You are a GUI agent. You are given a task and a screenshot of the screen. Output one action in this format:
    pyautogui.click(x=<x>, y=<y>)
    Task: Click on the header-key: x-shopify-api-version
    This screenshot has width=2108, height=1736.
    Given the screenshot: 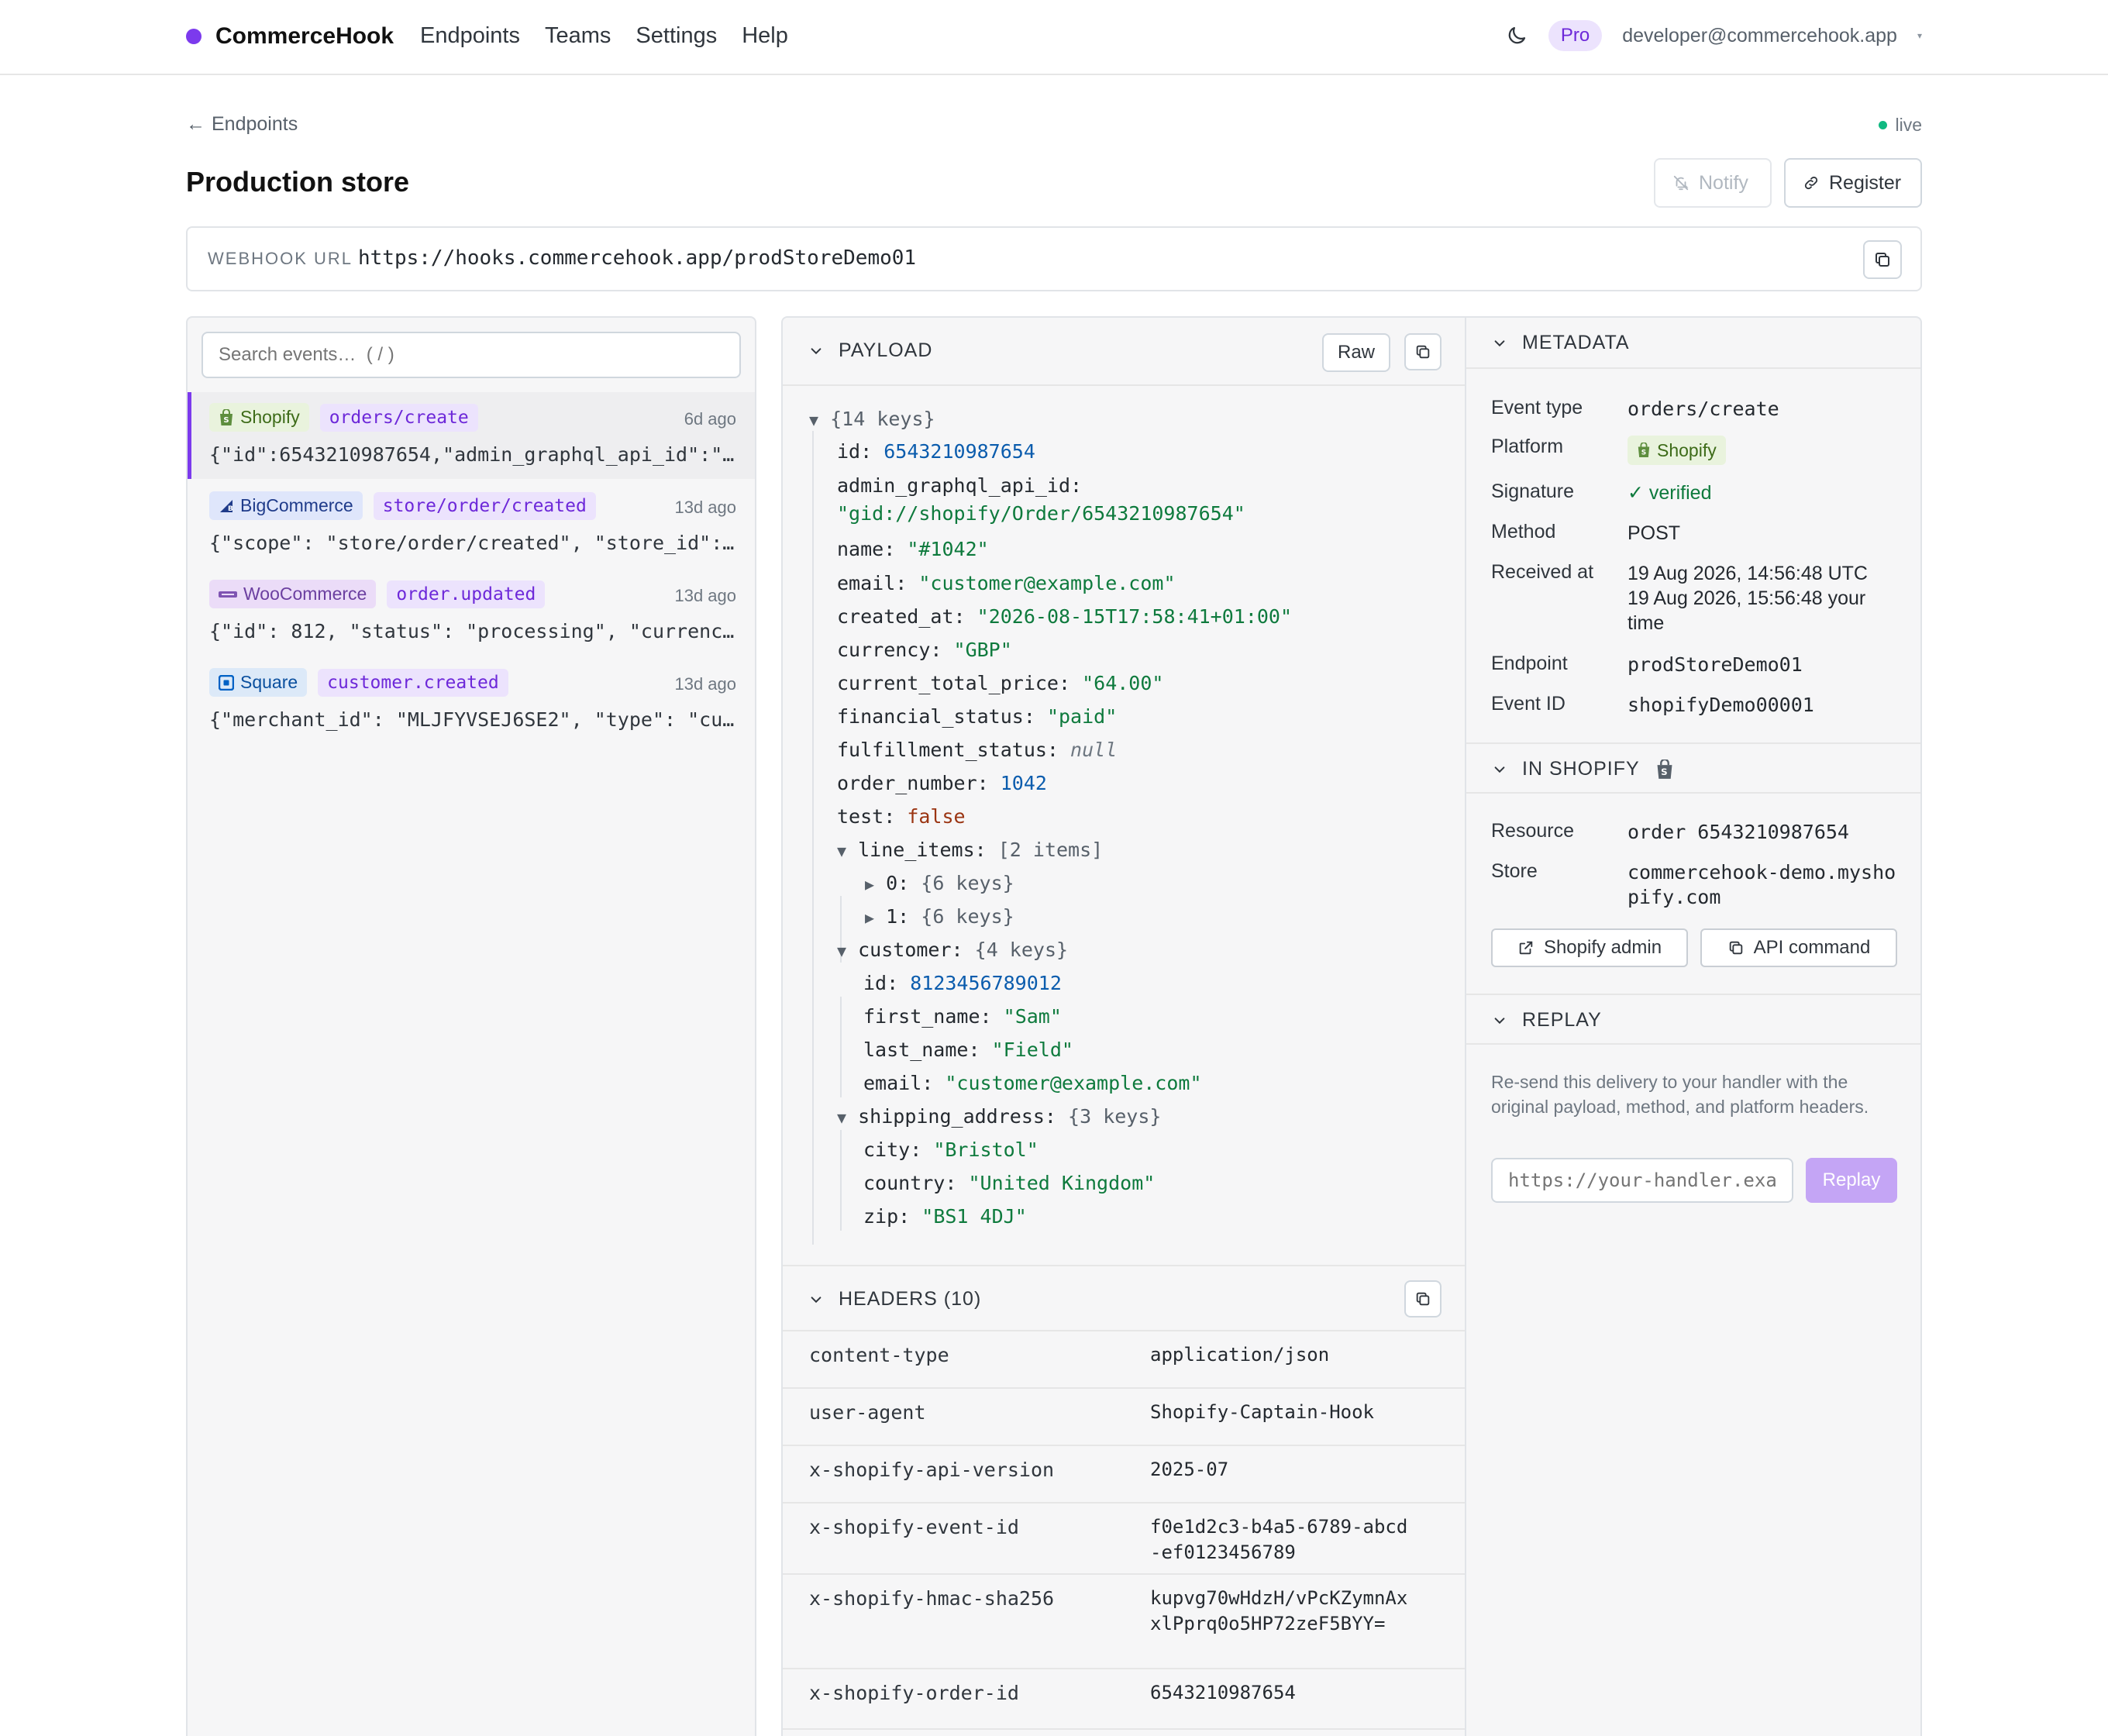 What is the action you would take?
    pyautogui.click(x=932, y=1470)
    